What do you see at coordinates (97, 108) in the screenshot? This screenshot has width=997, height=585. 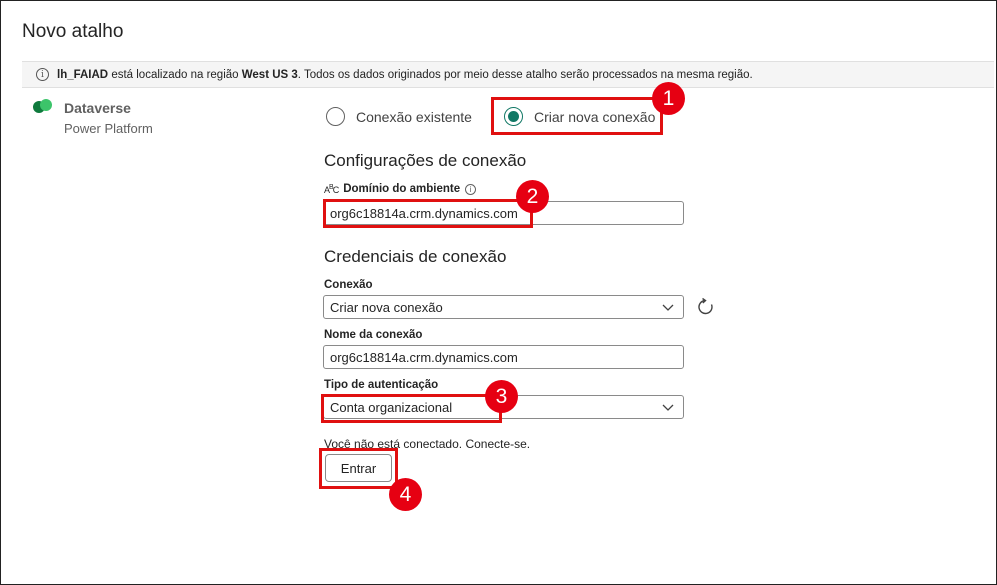 I see `source-name: Dataverse` at bounding box center [97, 108].